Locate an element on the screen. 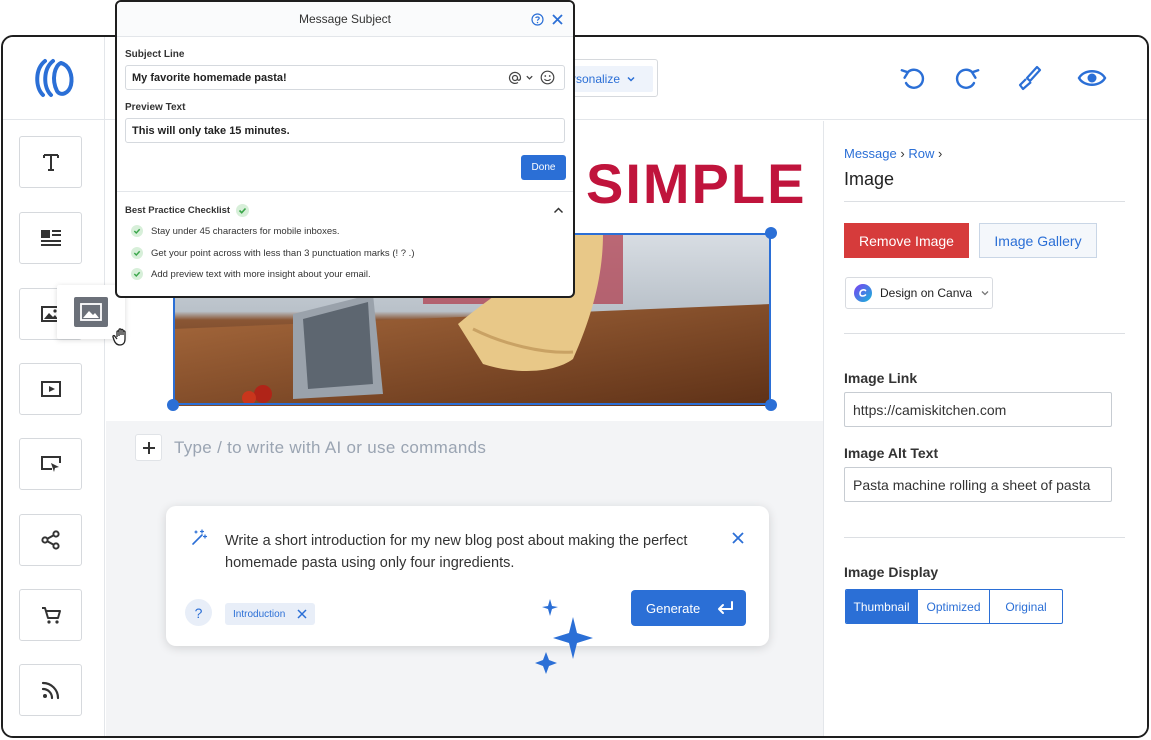 The height and width of the screenshot is (740, 1151). design-on-canva-button: Design on Canva is located at coordinates (919, 293).